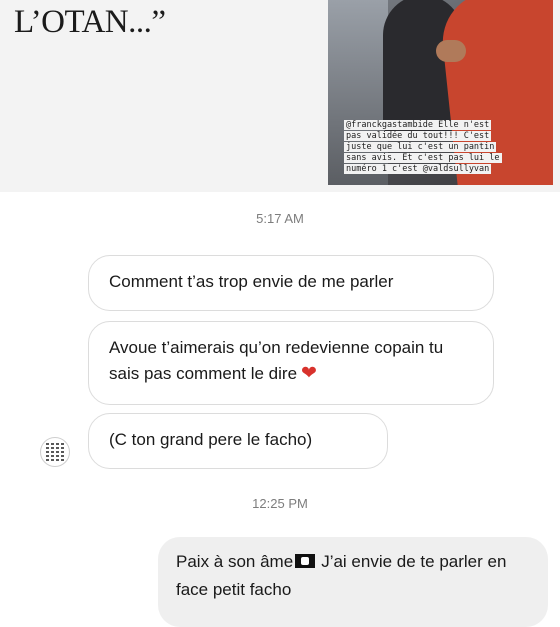 The width and height of the screenshot is (560, 627). I want to click on story-caption-line: juste que lui c'est un pantin, so click(420, 147).